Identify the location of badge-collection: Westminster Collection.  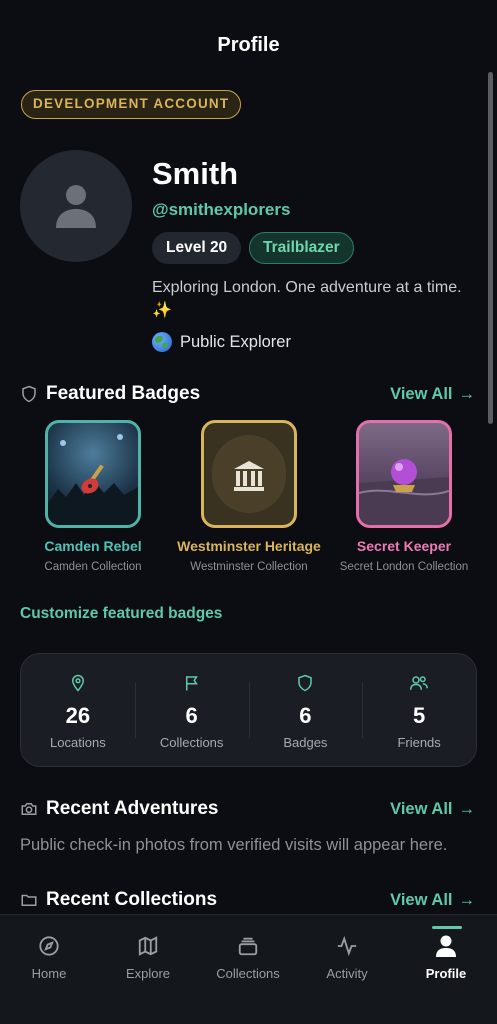
(249, 567).